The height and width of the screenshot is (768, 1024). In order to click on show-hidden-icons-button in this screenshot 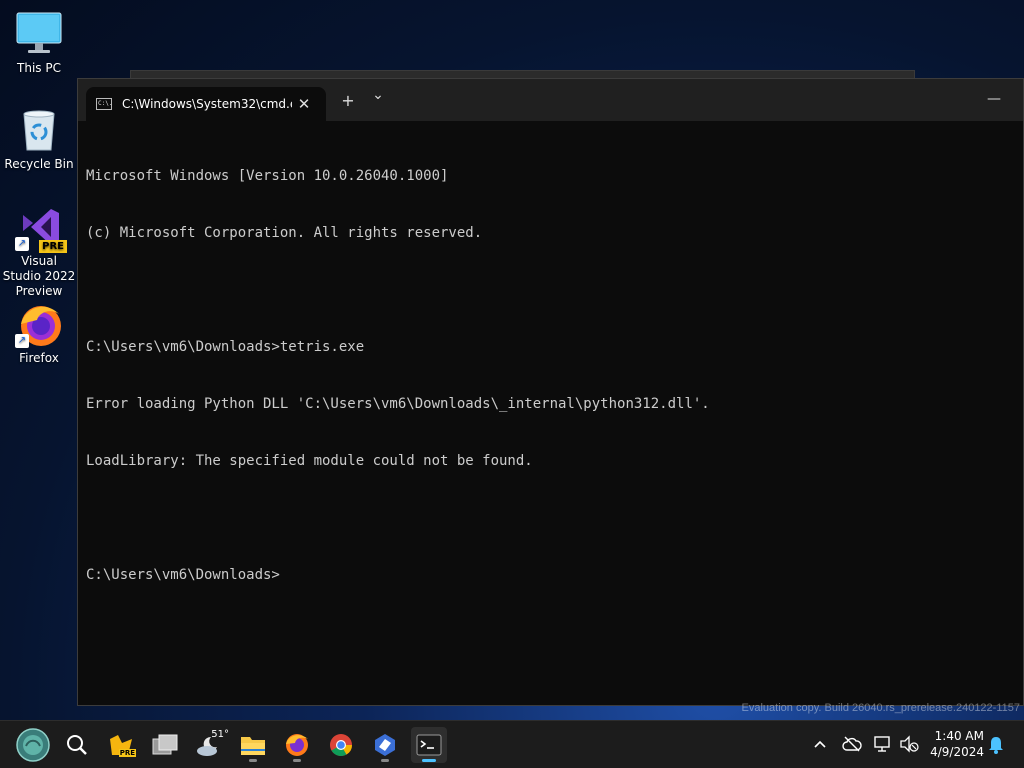, I will do `click(820, 746)`.